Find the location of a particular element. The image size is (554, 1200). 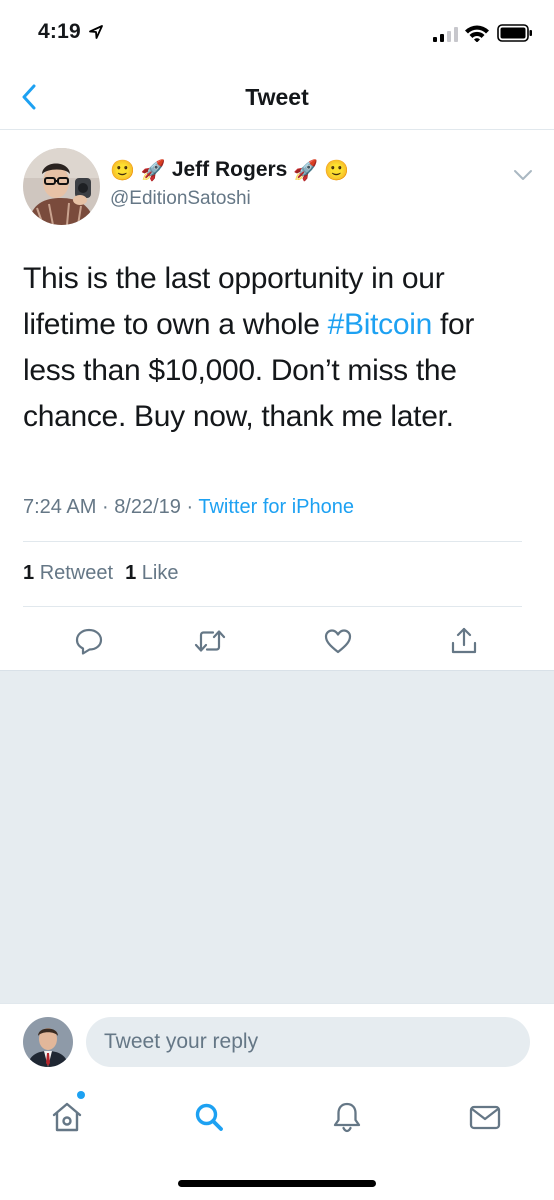

tab-messages is located at coordinates (485, 1117).